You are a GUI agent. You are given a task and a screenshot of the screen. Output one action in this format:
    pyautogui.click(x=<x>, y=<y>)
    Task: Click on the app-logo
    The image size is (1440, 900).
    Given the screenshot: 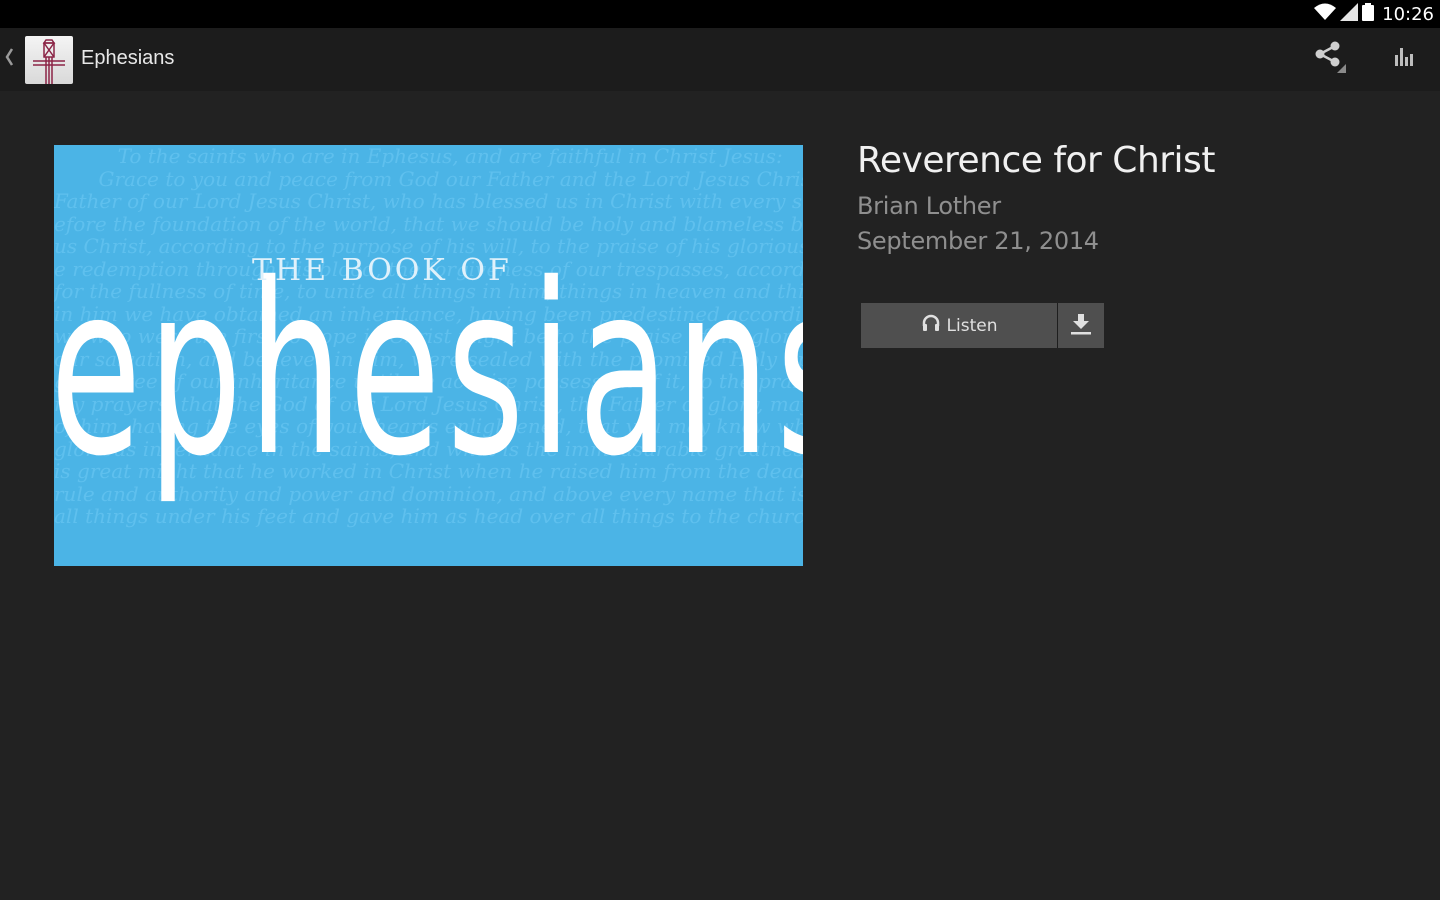 What is the action you would take?
    pyautogui.click(x=49, y=60)
    